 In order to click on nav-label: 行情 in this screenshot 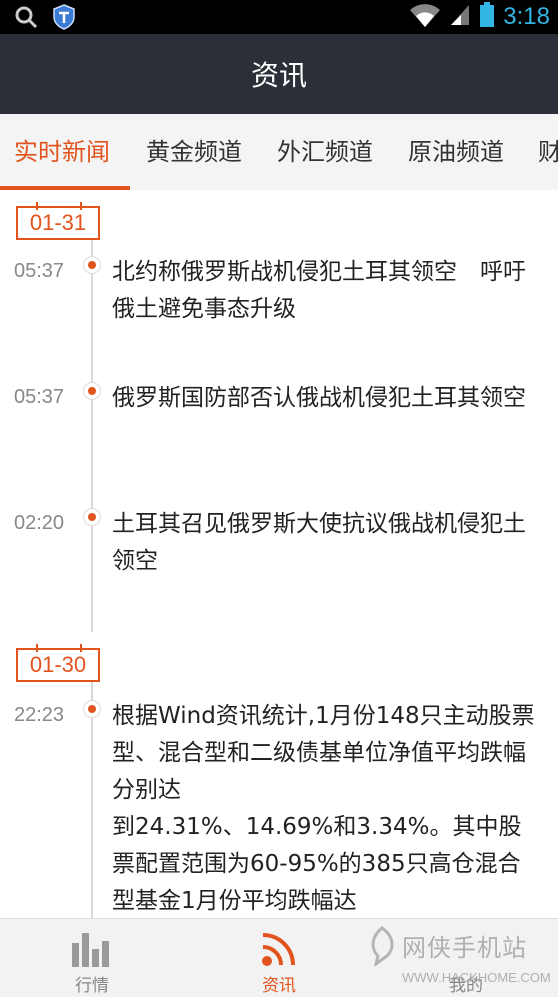, I will do `click(92, 986)`.